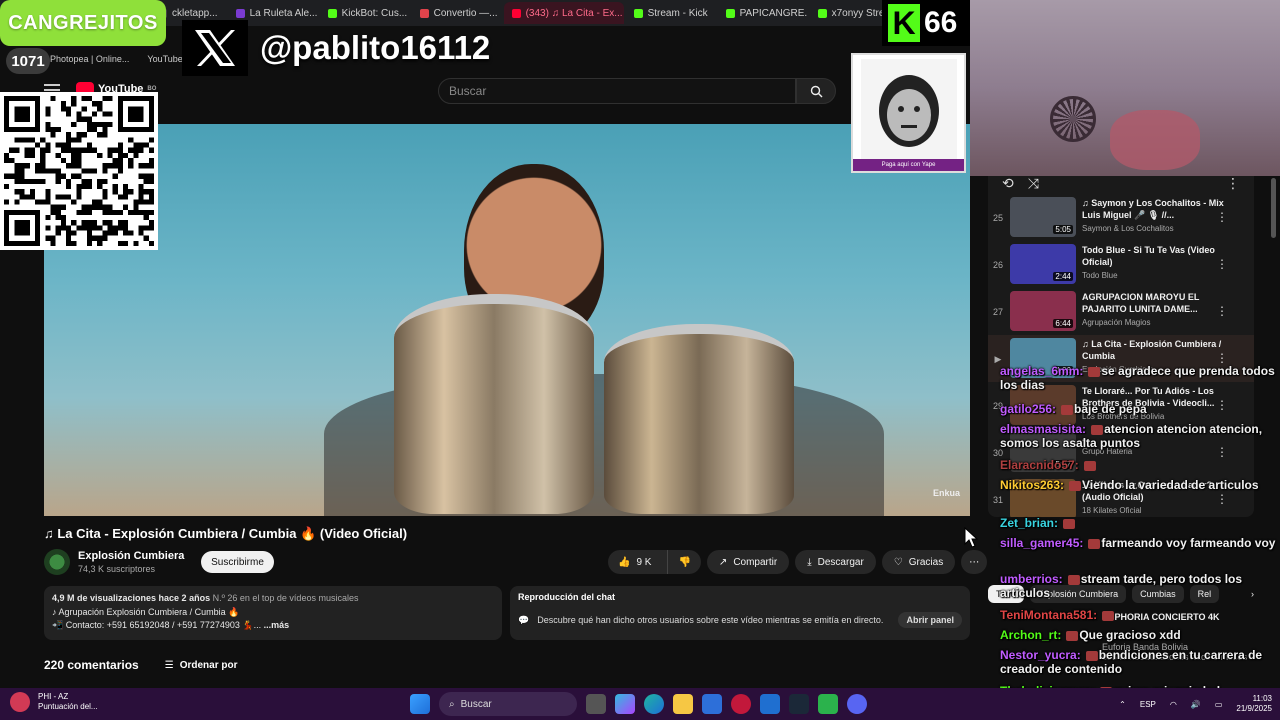  I want to click on channel-info: Explosión Cumbiera 74,3 K suscriptores, so click(114, 562).